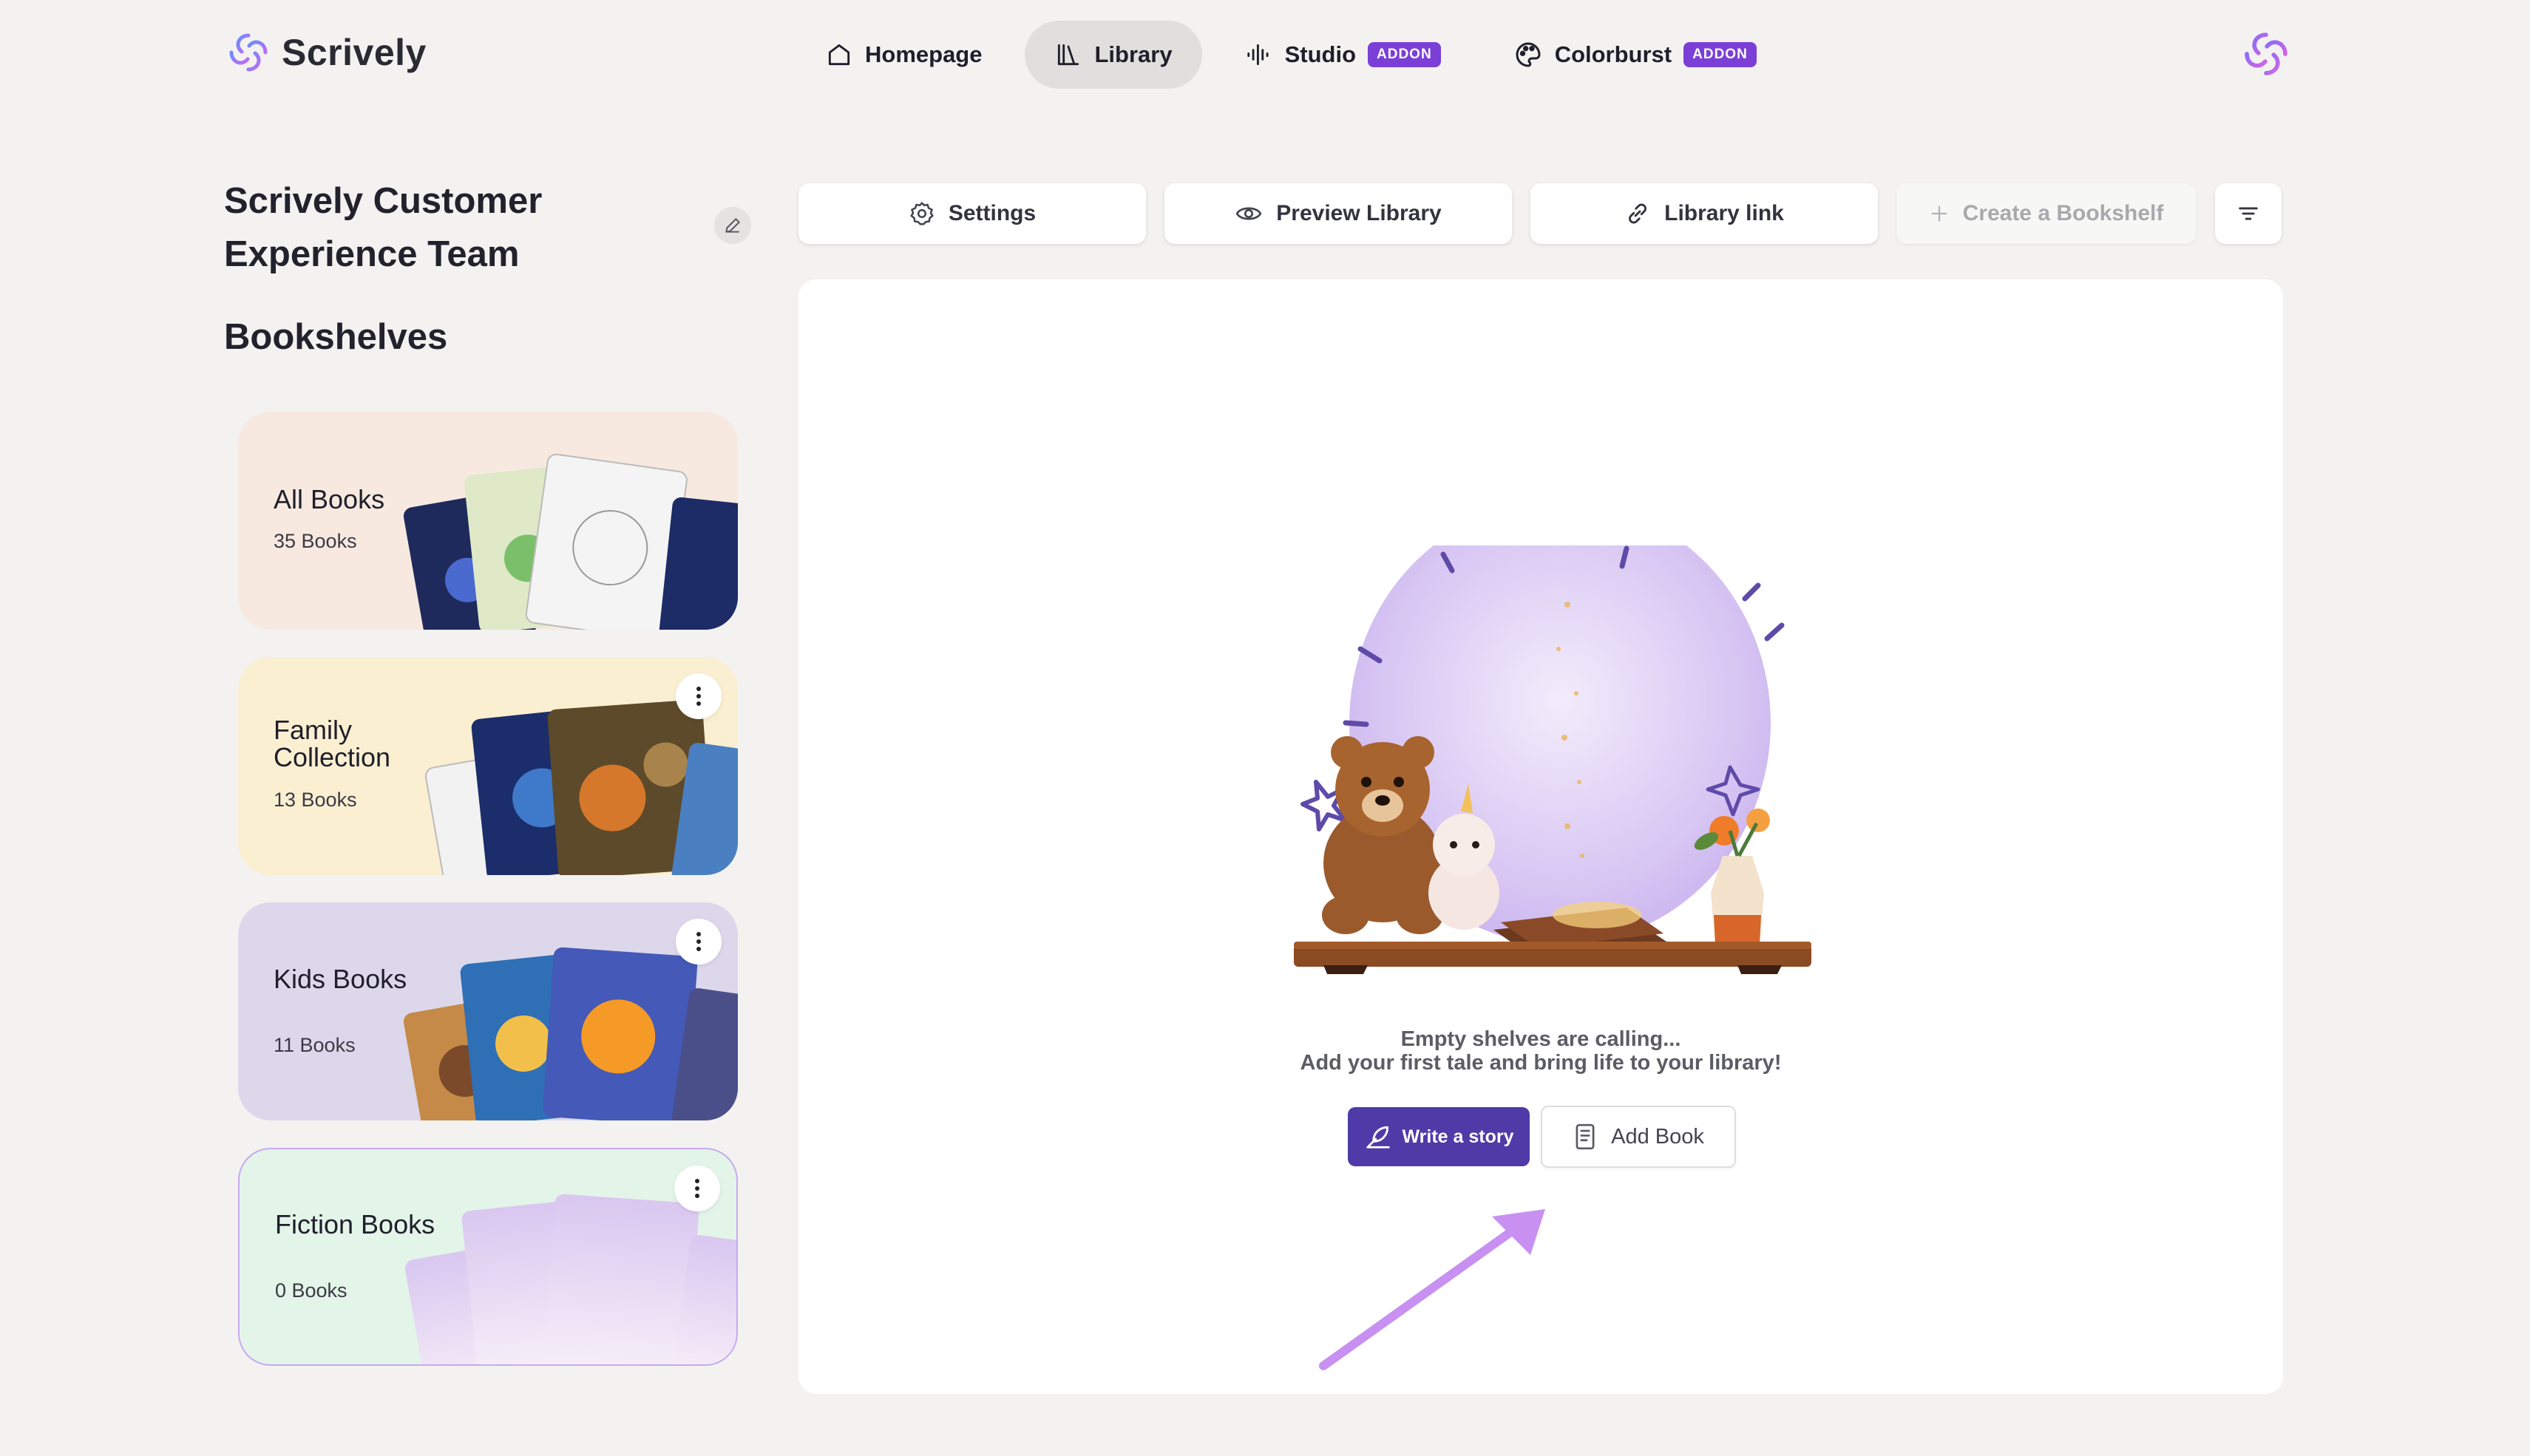 The height and width of the screenshot is (1456, 2530). Describe the element at coordinates (488, 1257) in the screenshot. I see `bookshelf-card-fiction-books: Fiction Books 0 Books` at that location.